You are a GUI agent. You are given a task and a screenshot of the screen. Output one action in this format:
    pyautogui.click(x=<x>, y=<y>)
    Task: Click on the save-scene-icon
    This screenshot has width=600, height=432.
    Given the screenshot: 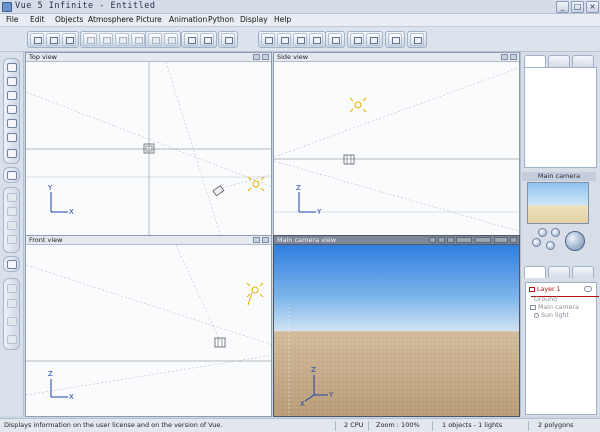 What is the action you would take?
    pyautogui.click(x=69, y=39)
    